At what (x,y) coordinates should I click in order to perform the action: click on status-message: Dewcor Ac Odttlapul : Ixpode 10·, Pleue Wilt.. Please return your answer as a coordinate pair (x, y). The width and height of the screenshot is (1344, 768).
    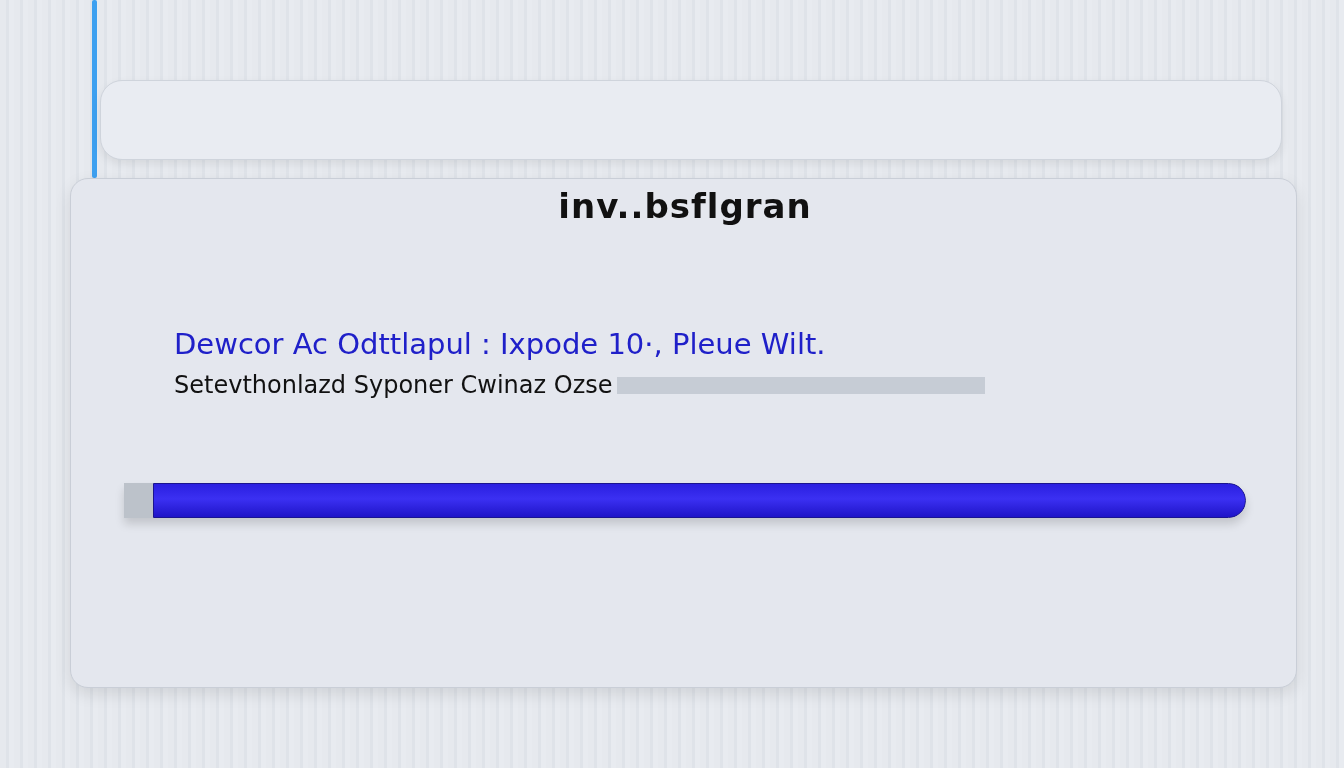
    Looking at the image, I should click on (500, 344).